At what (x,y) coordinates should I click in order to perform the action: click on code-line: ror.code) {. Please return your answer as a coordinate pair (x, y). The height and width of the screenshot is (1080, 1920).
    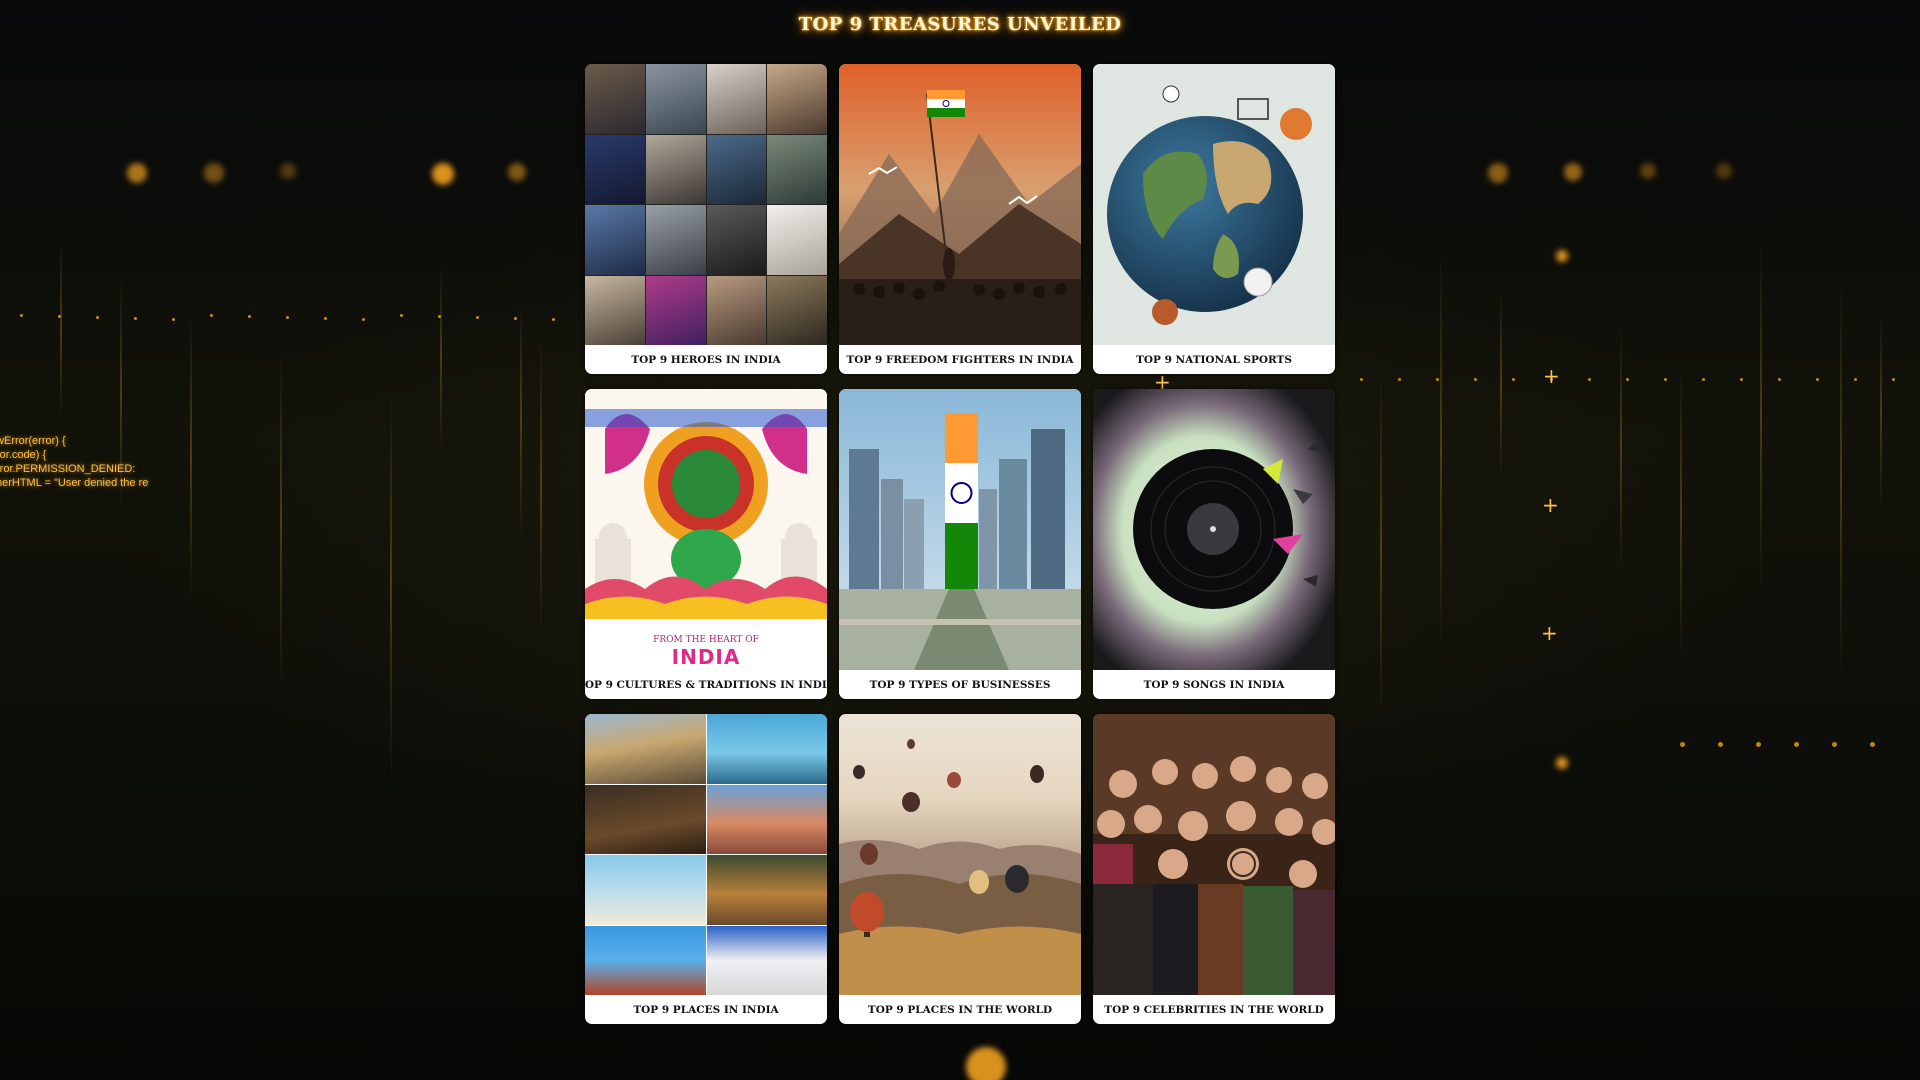
    Looking at the image, I should click on (23, 455).